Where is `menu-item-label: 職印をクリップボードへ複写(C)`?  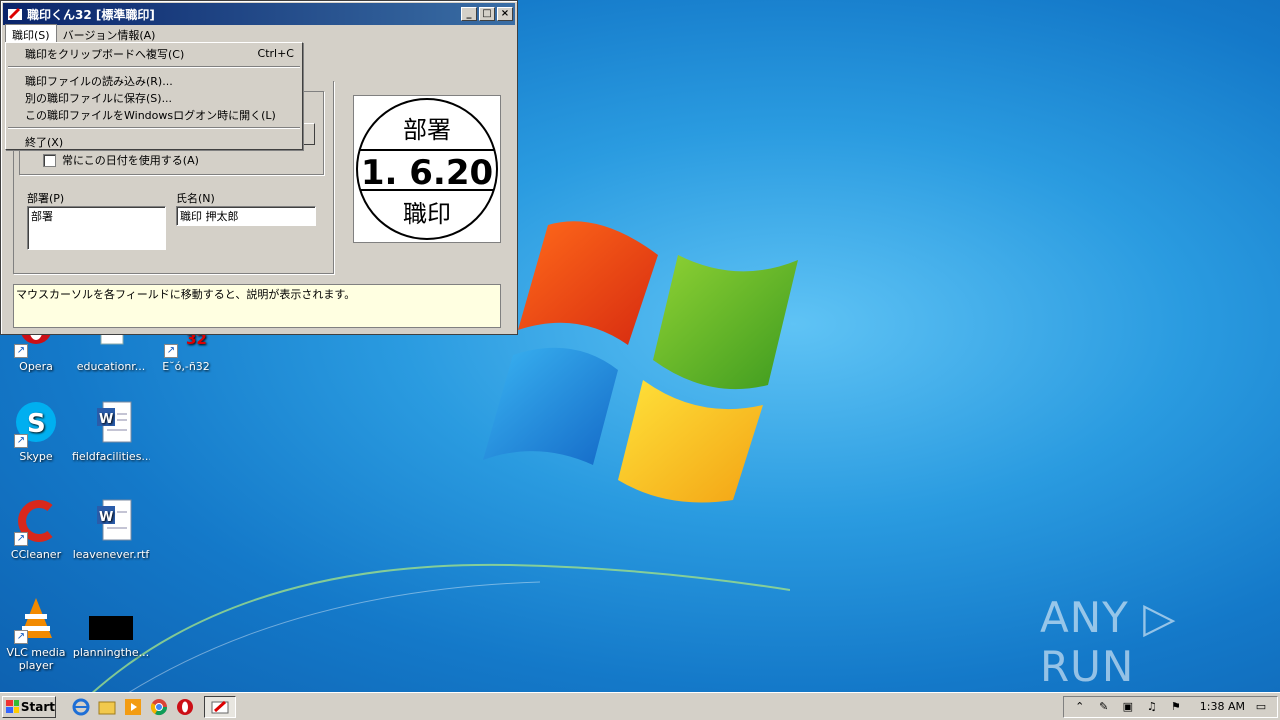
menu-item-label: 職印をクリップボードへ複写(C) is located at coordinates (105, 54).